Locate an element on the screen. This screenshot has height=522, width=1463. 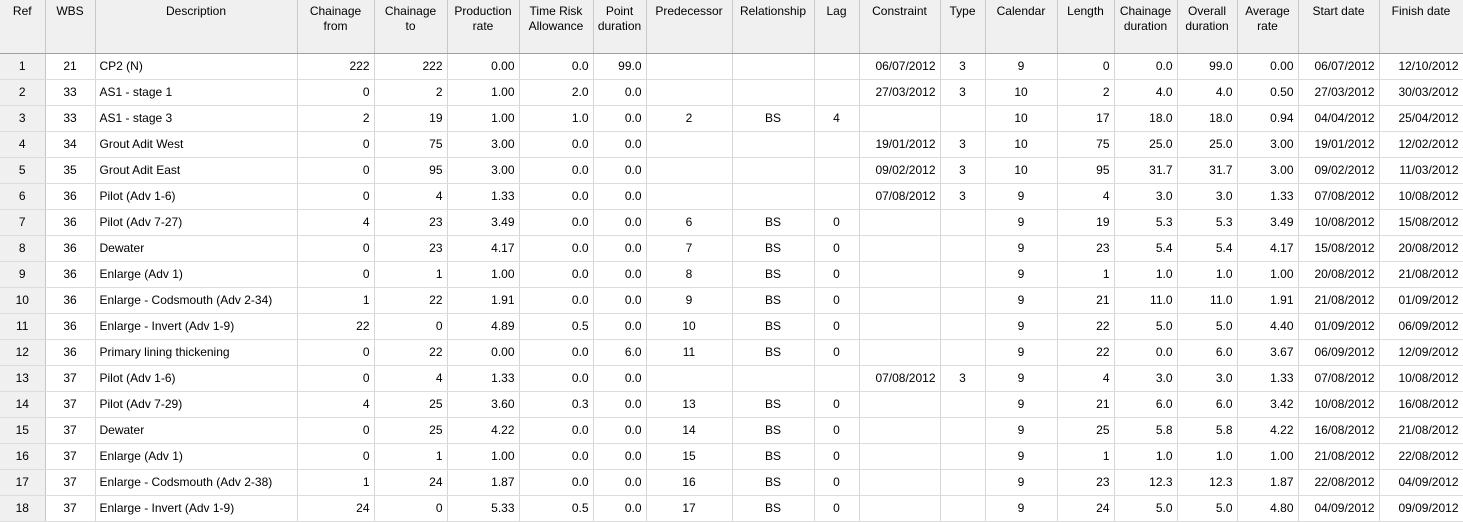
table-cell: 1 is located at coordinates (336, 300).